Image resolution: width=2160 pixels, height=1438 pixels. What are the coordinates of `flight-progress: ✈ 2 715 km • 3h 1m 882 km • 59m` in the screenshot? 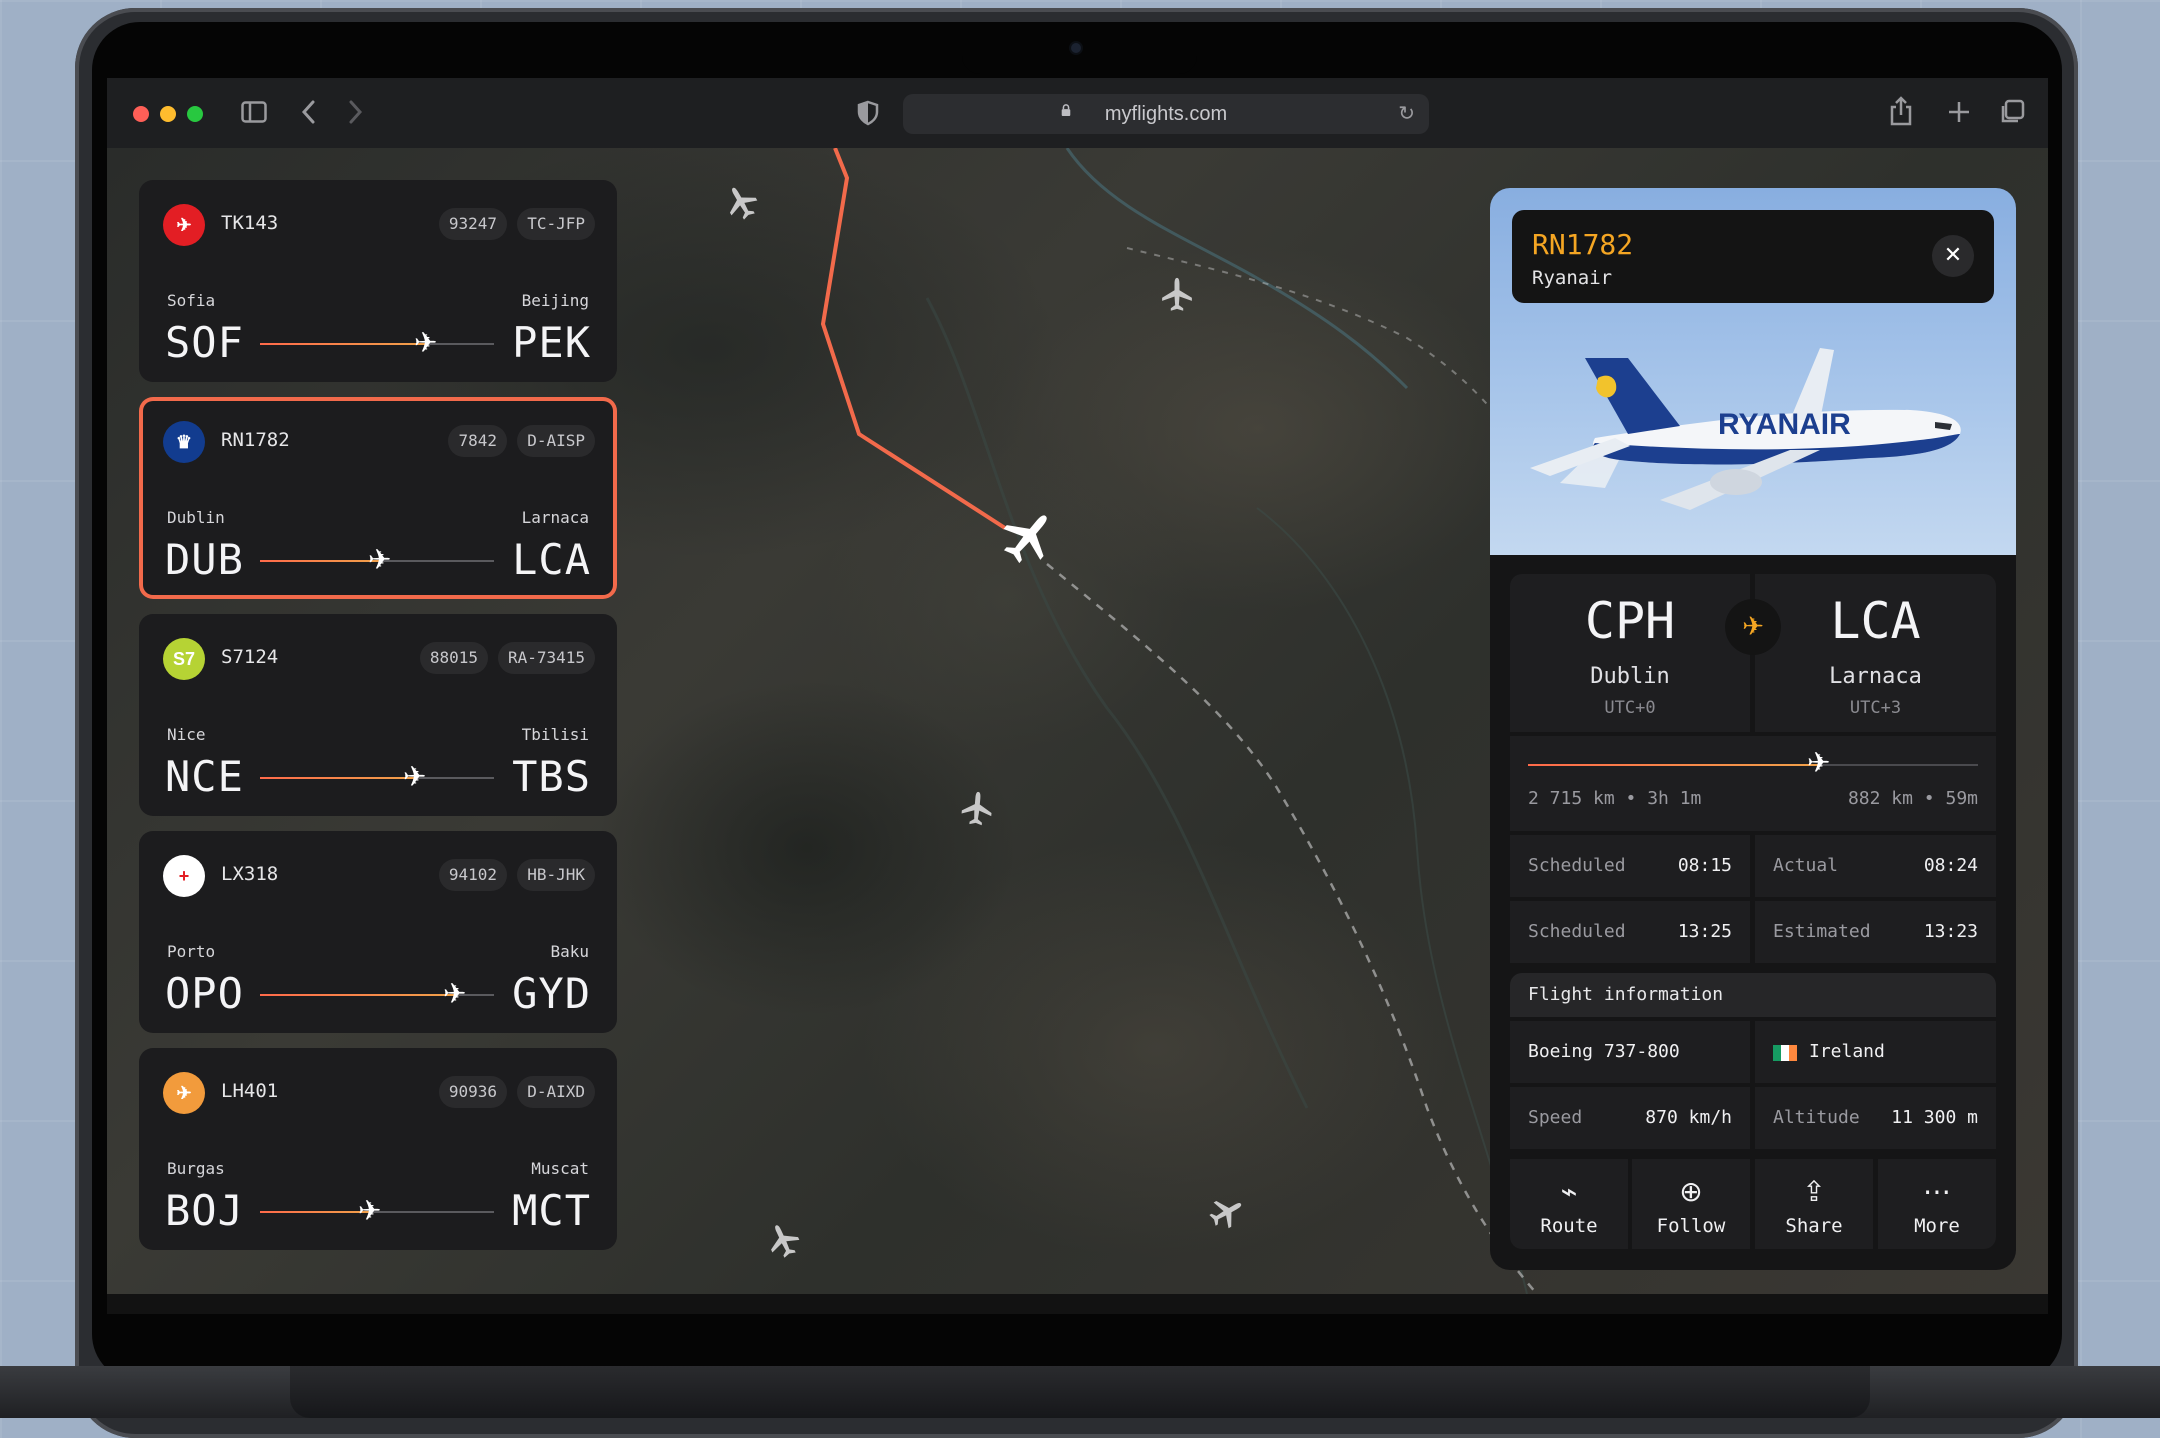 It's located at (1753, 783).